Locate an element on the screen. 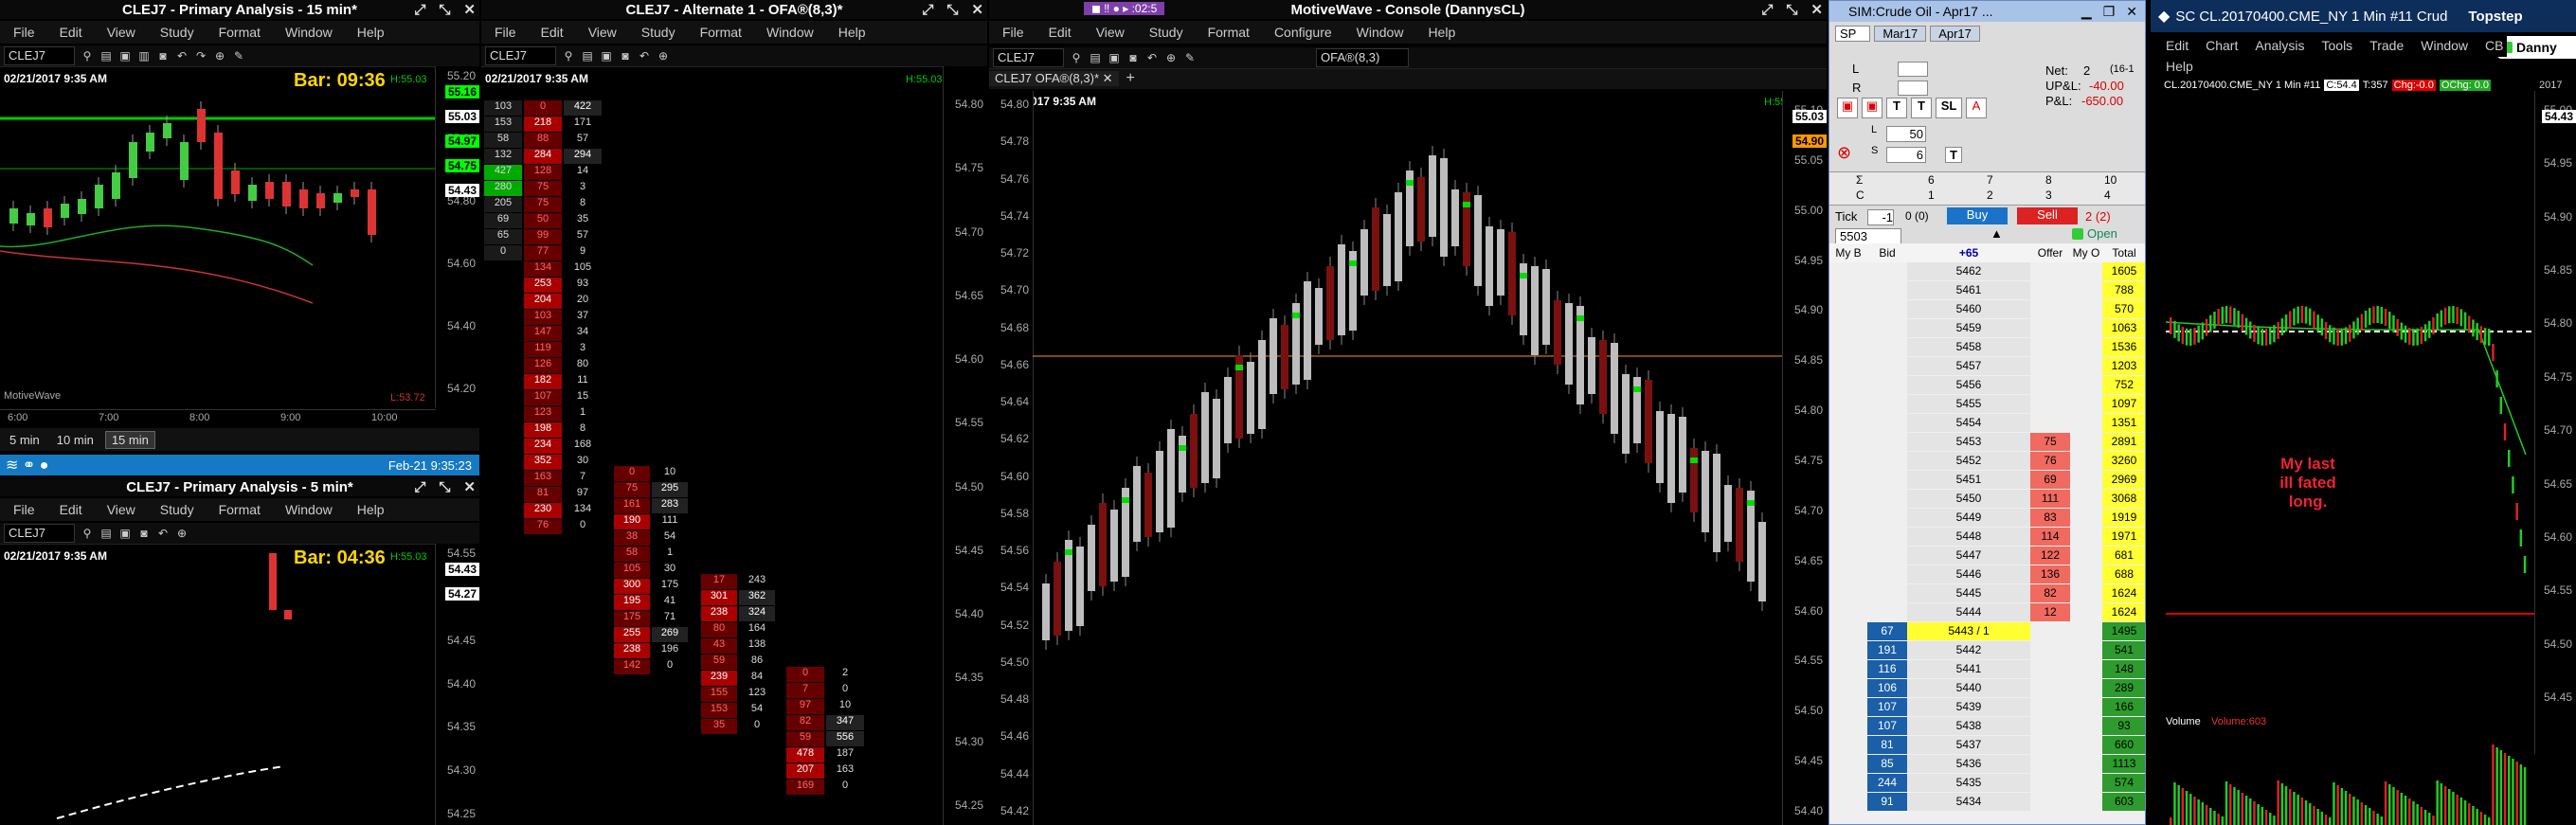 Image resolution: width=2576 pixels, height=825 pixels. draw-icon: ✎ is located at coordinates (1190, 57).